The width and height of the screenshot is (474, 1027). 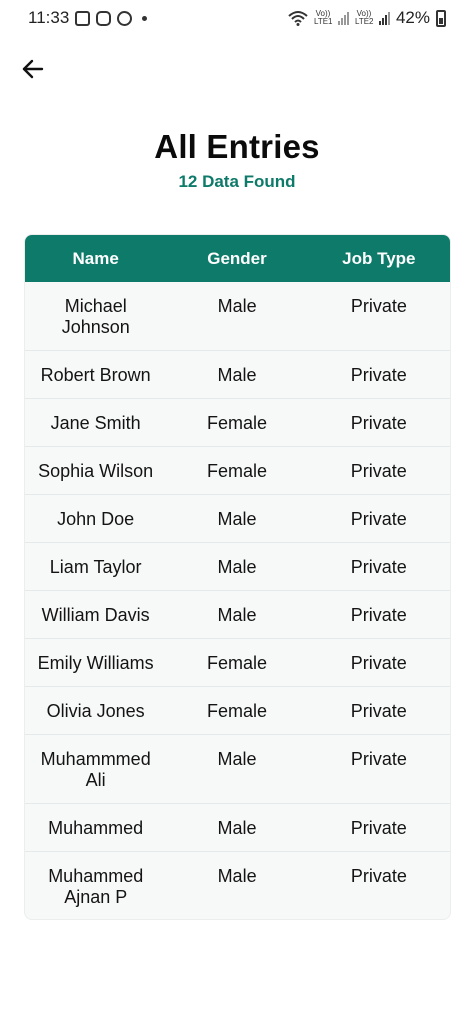 I want to click on battery-icon, so click(x=441, y=18).